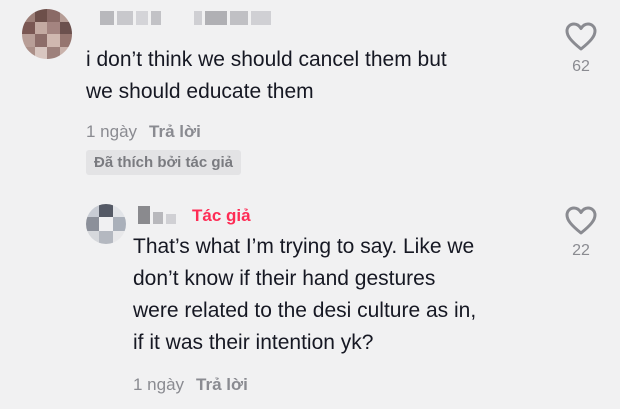 The image size is (620, 409). Describe the element at coordinates (164, 162) in the screenshot. I see `liked-by-author-badge: Đã thích bởi tác giả` at that location.